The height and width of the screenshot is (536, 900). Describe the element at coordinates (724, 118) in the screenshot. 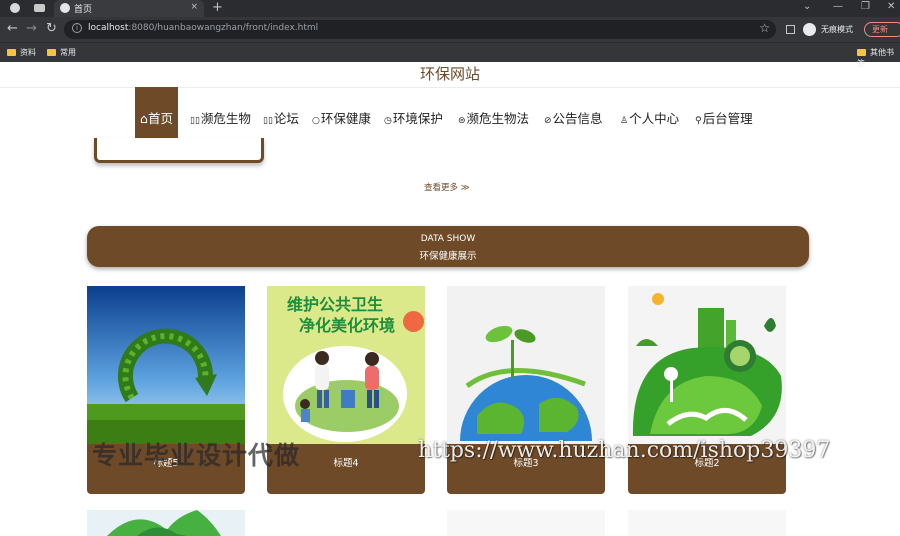

I see `nav-item-admin: ⚲后台管理` at that location.